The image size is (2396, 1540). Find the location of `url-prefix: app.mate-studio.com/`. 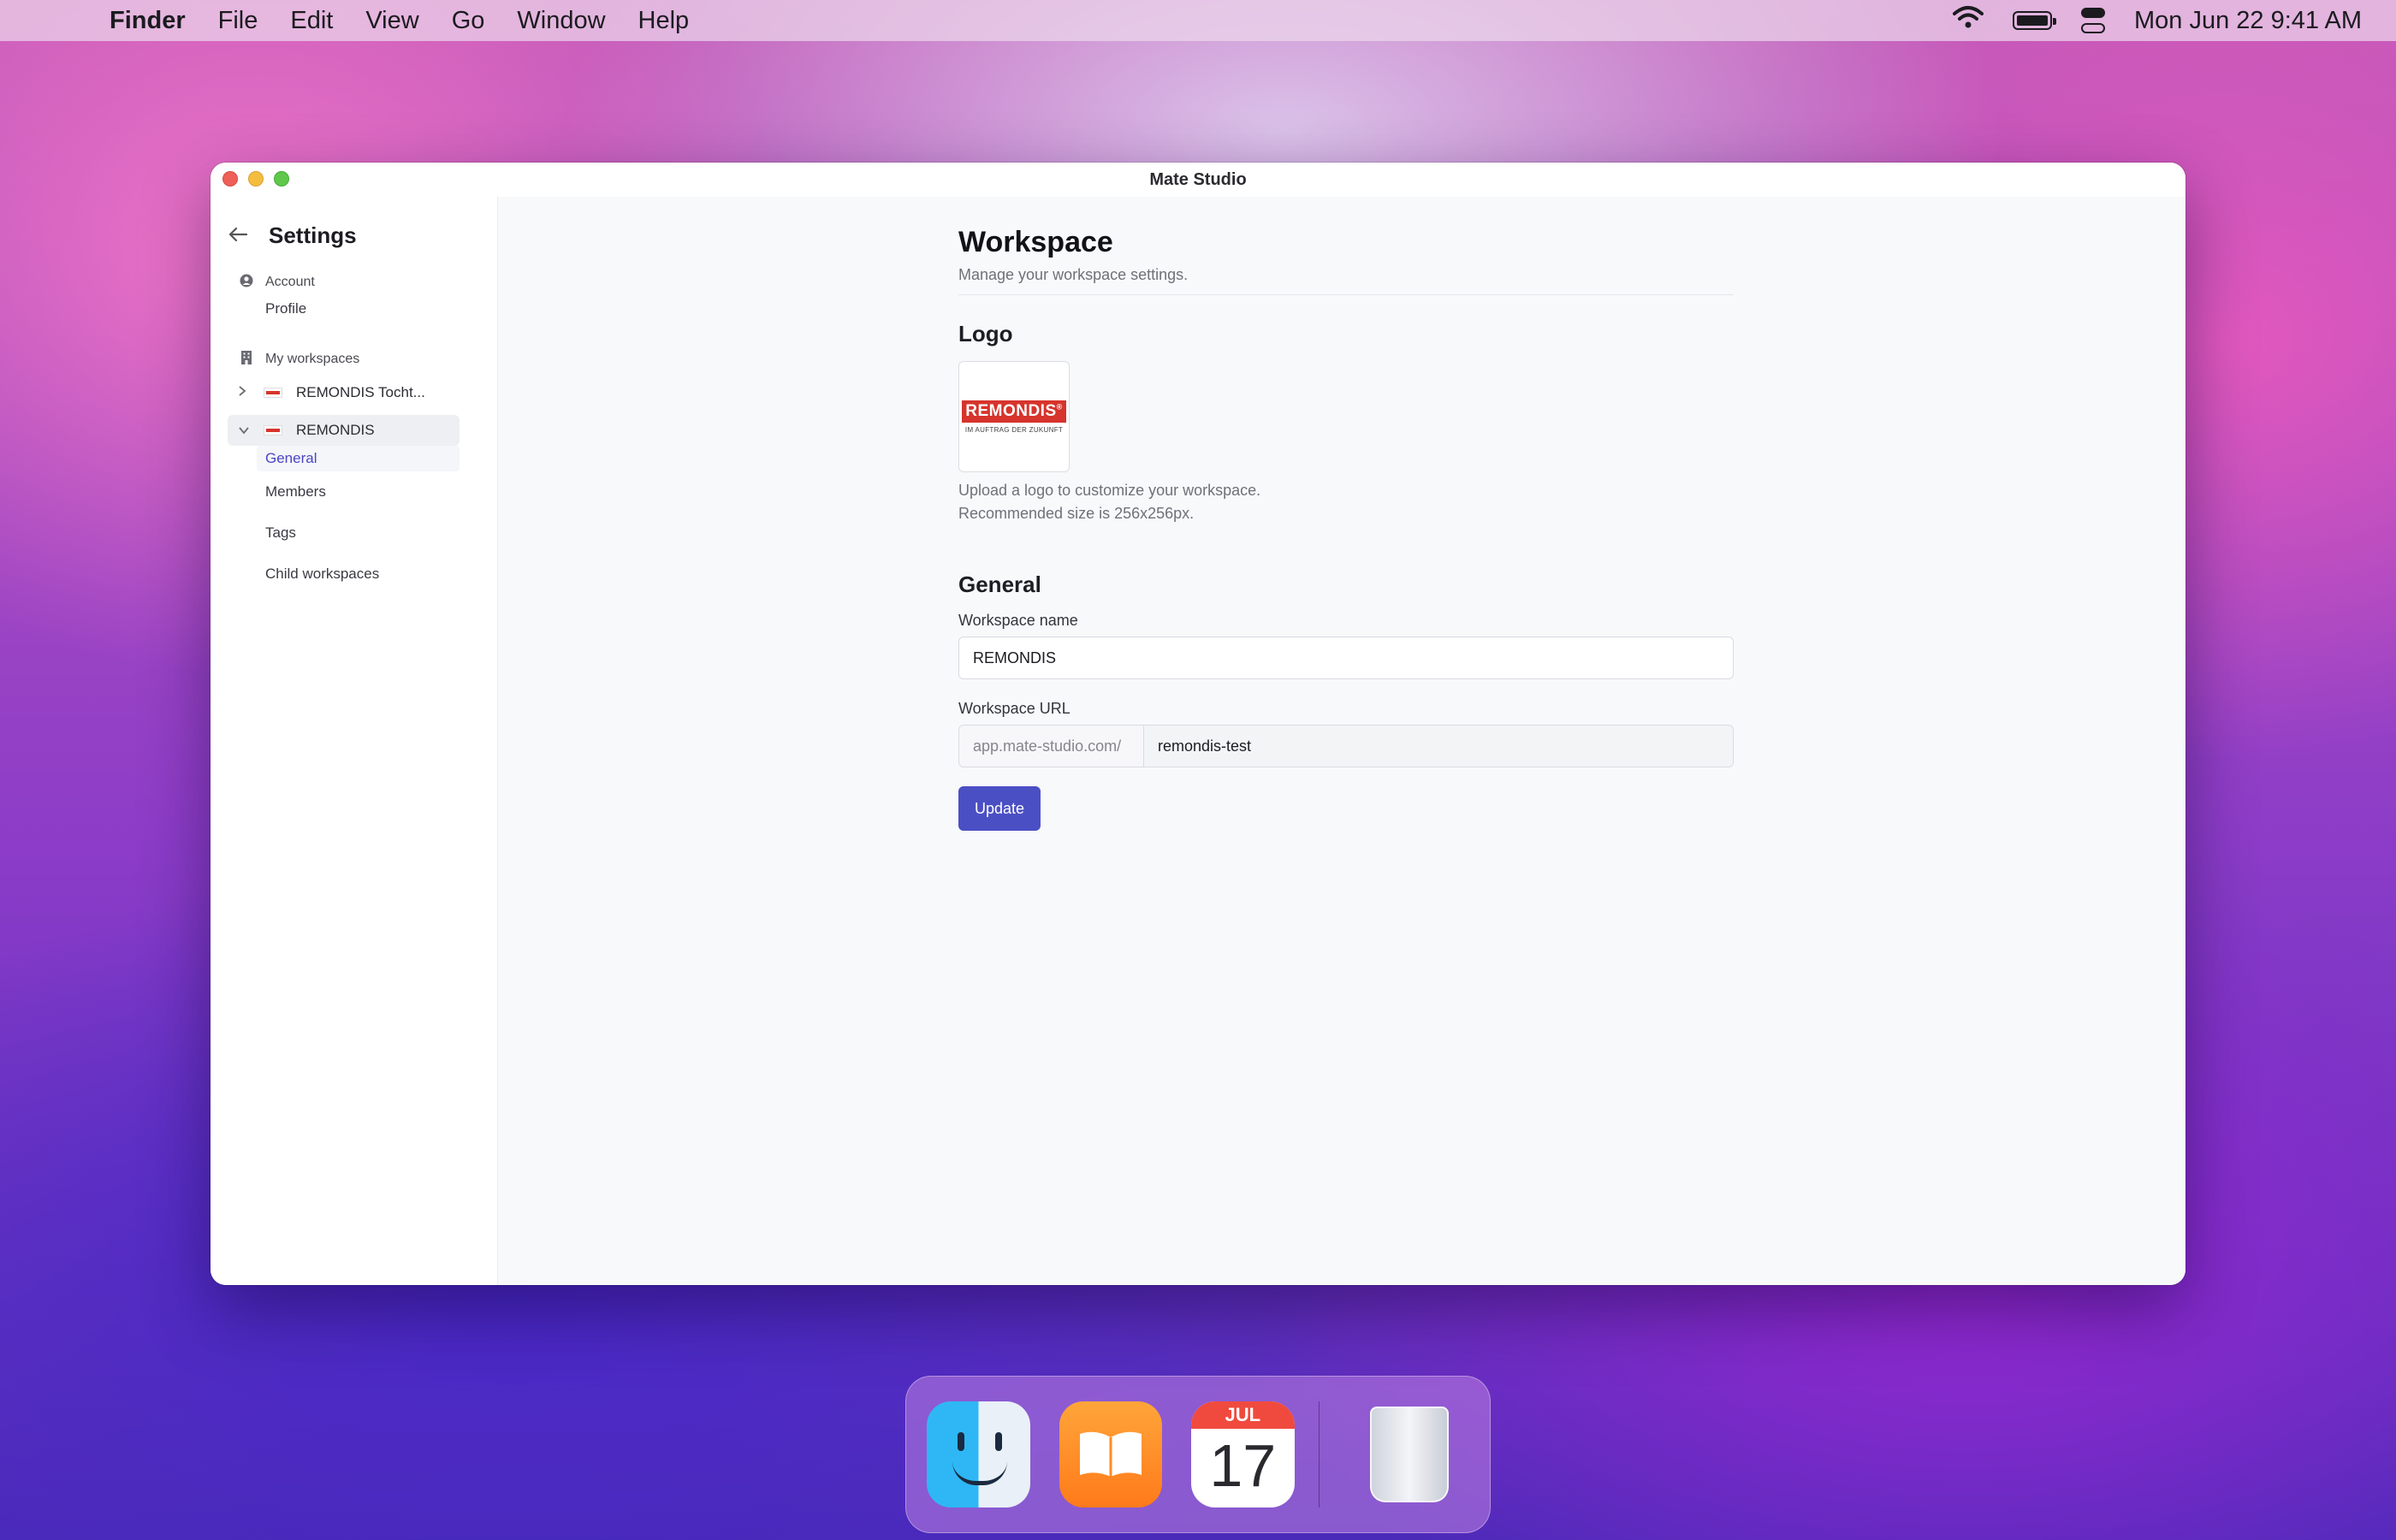

url-prefix: app.mate-studio.com/ is located at coordinates (1052, 746).